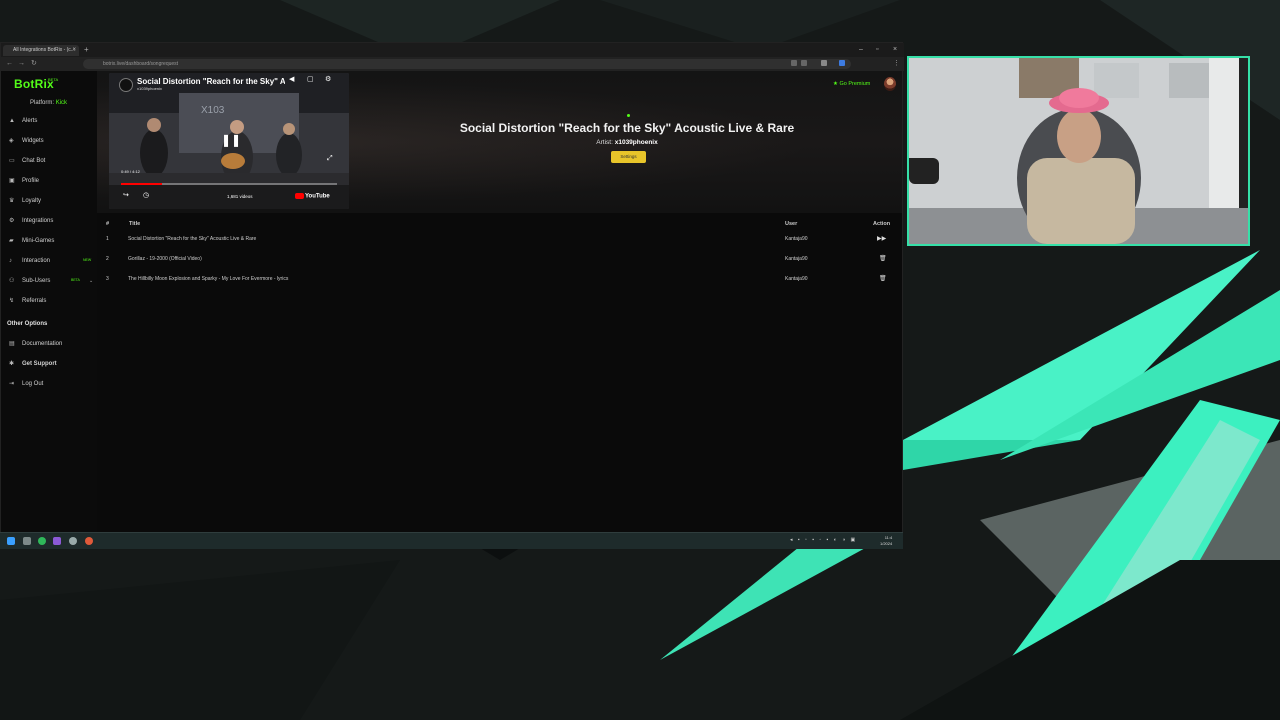 Image resolution: width=1280 pixels, height=720 pixels. I want to click on platform-indicator: Platform: Kick, so click(48, 103).